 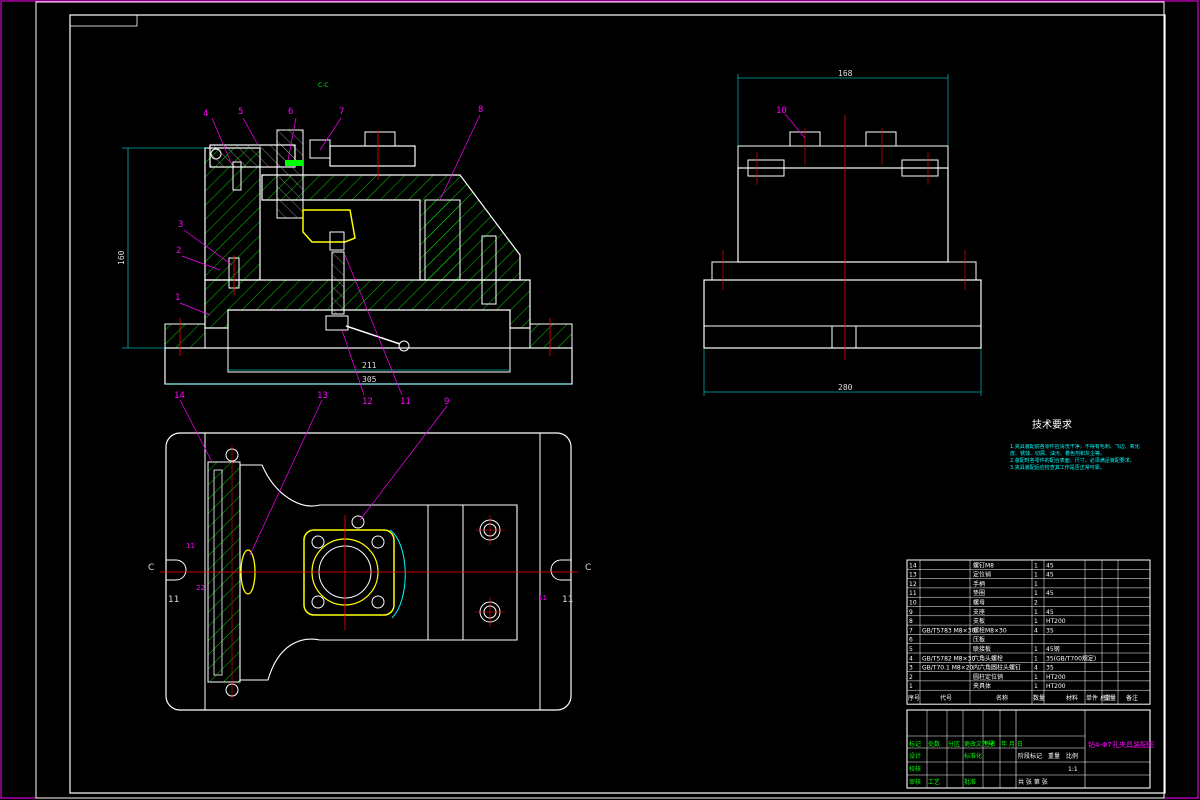 What do you see at coordinates (323, 85) in the screenshot?
I see `section-label-top: C-C` at bounding box center [323, 85].